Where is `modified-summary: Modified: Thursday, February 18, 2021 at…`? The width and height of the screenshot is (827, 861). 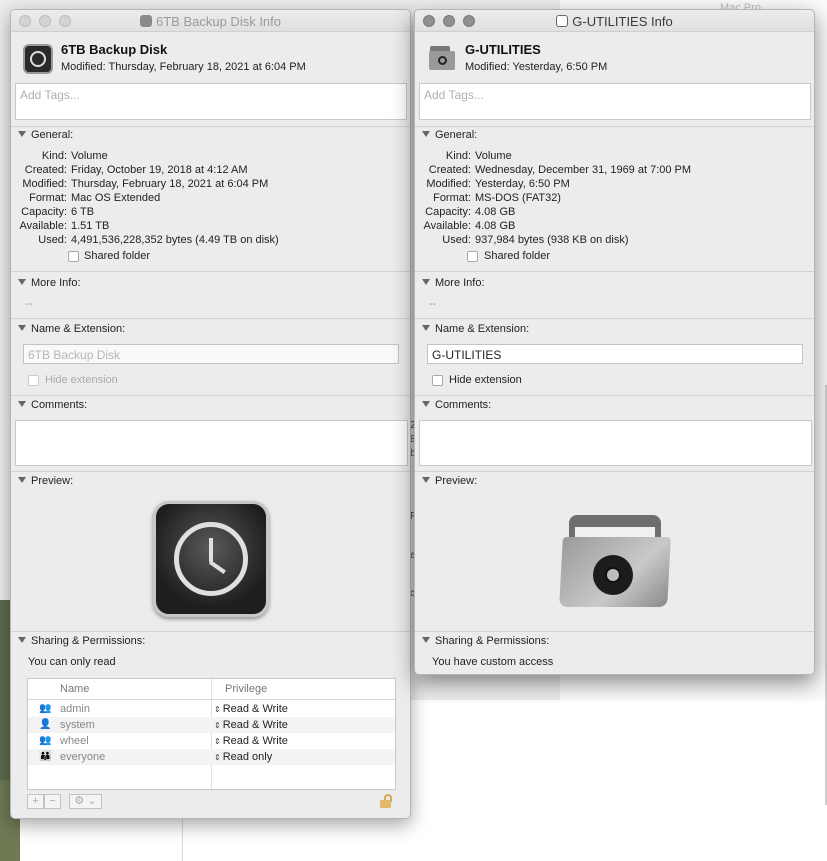
modified-summary: Modified: Thursday, February 18, 2021 at… is located at coordinates (183, 67).